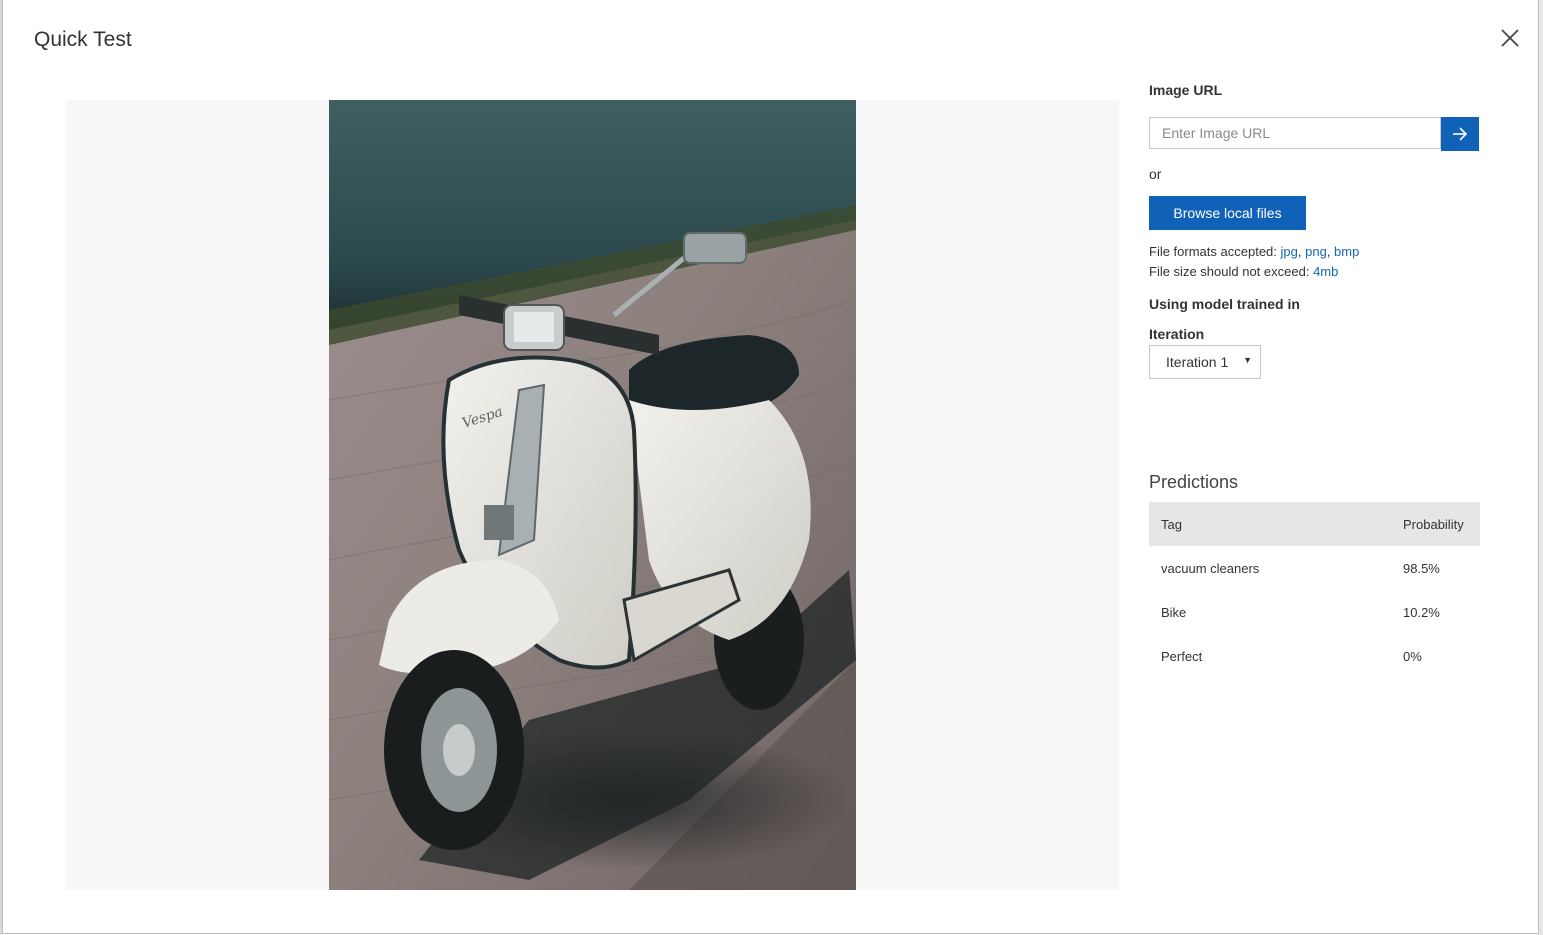  What do you see at coordinates (1421, 612) in the screenshot?
I see `prediction-probability: 10.2%` at bounding box center [1421, 612].